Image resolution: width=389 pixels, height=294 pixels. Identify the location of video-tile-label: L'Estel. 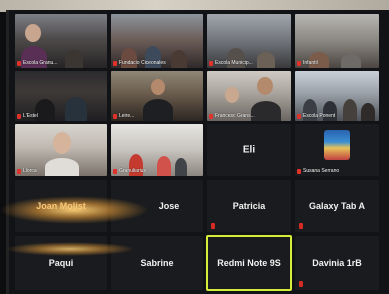
(30, 116).